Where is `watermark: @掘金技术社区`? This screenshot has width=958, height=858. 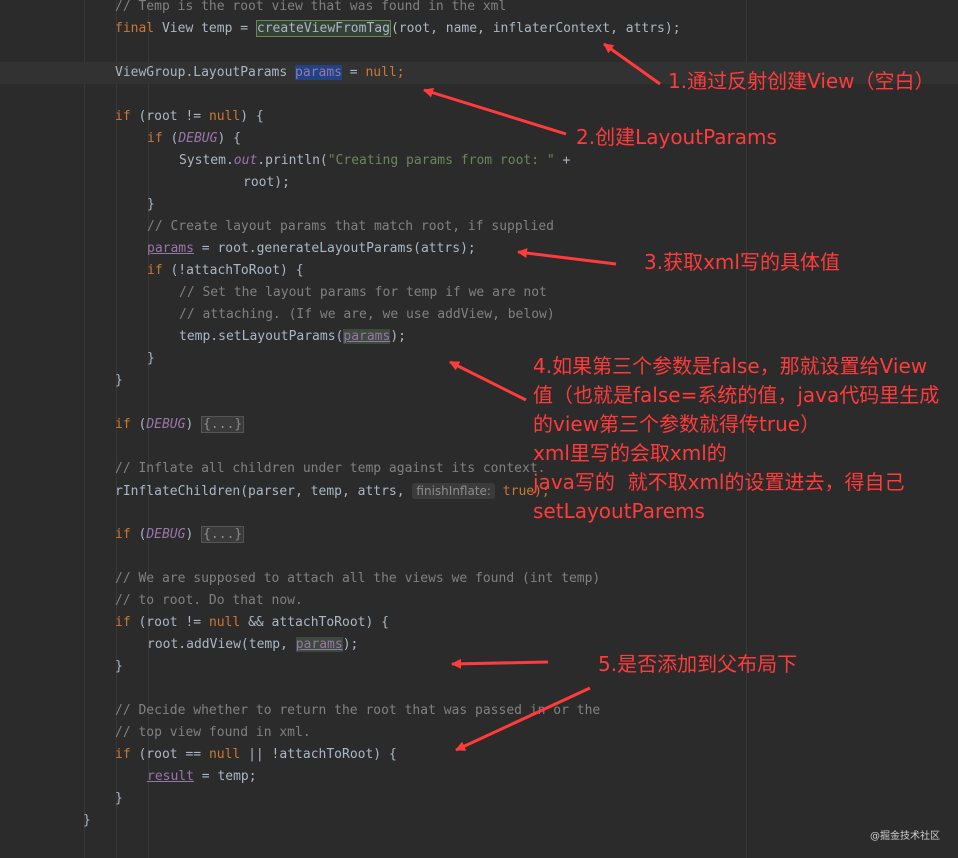
watermark: @掘金技术社区 is located at coordinates (905, 836).